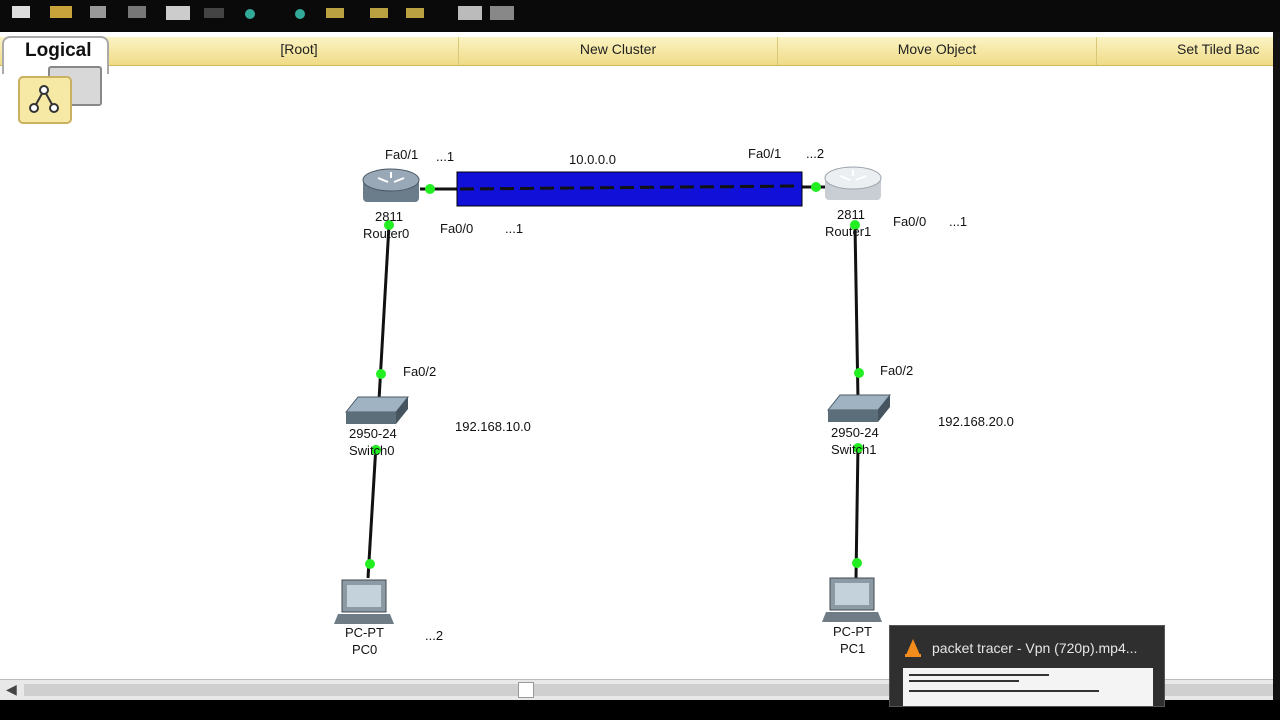  I want to click on switch0-fa02-label: Fa0/2, so click(420, 371).